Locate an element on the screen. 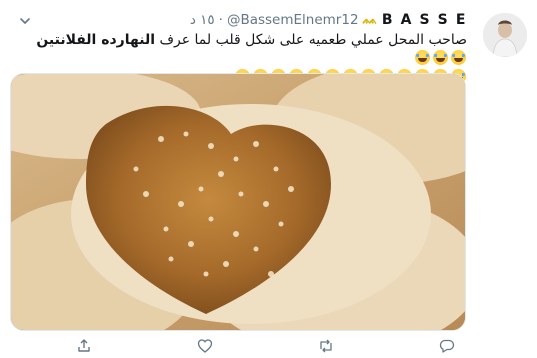 The width and height of the screenshot is (537, 358). user-handle: @BassemElnemr12 is located at coordinates (293, 20).